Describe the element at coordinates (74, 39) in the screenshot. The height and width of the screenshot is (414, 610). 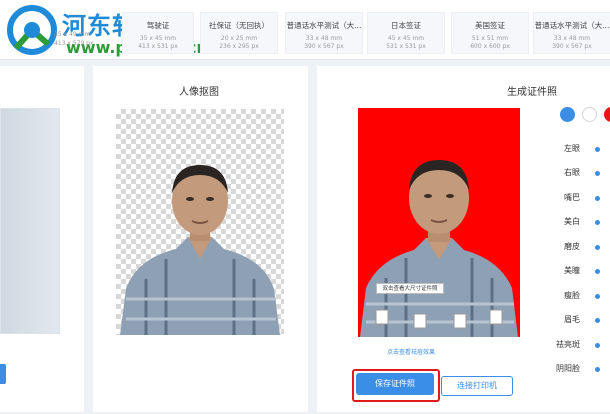
I see `spec-item-partial: 35 x 49 mm 413 x 579 px` at that location.